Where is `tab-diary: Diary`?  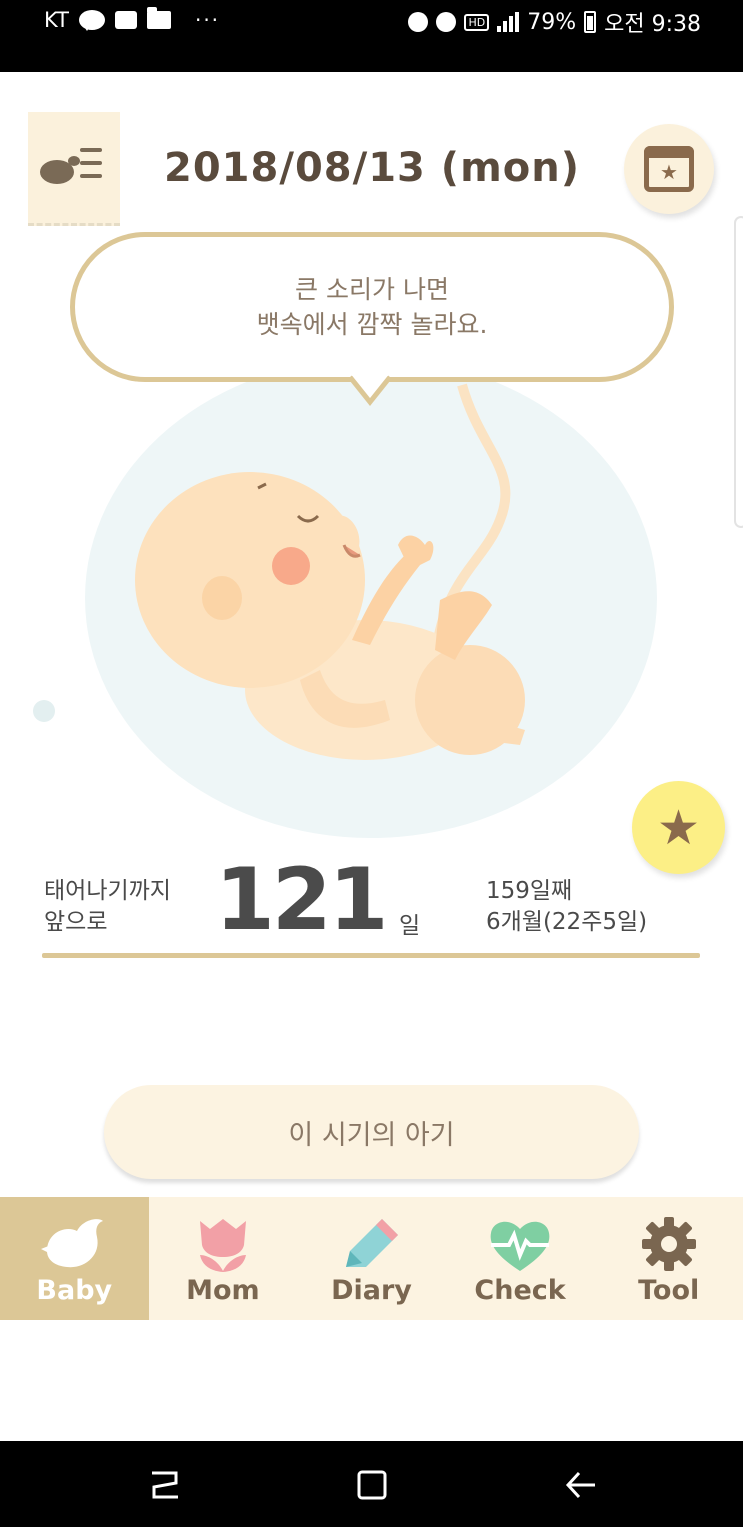 tab-diary: Diary is located at coordinates (371, 1258).